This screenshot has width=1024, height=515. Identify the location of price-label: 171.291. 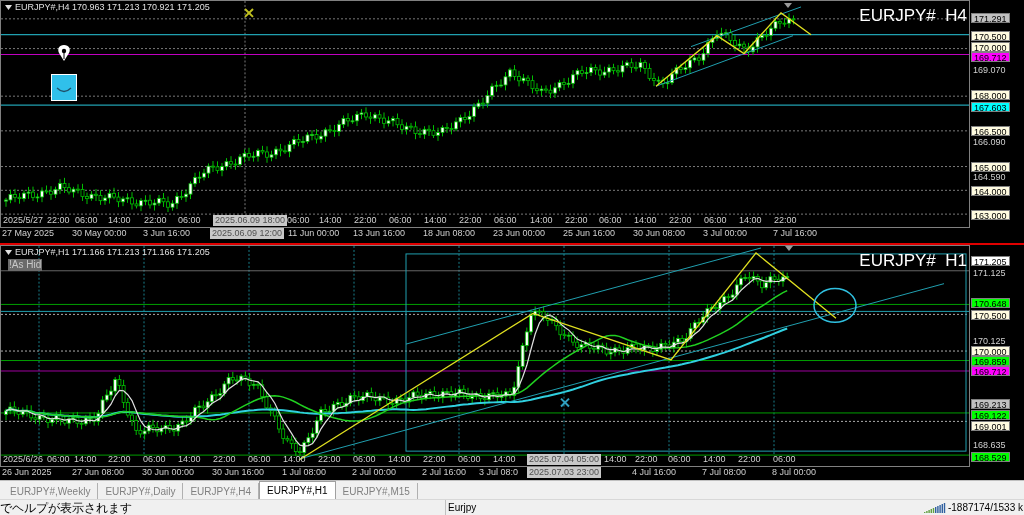
(990, 18).